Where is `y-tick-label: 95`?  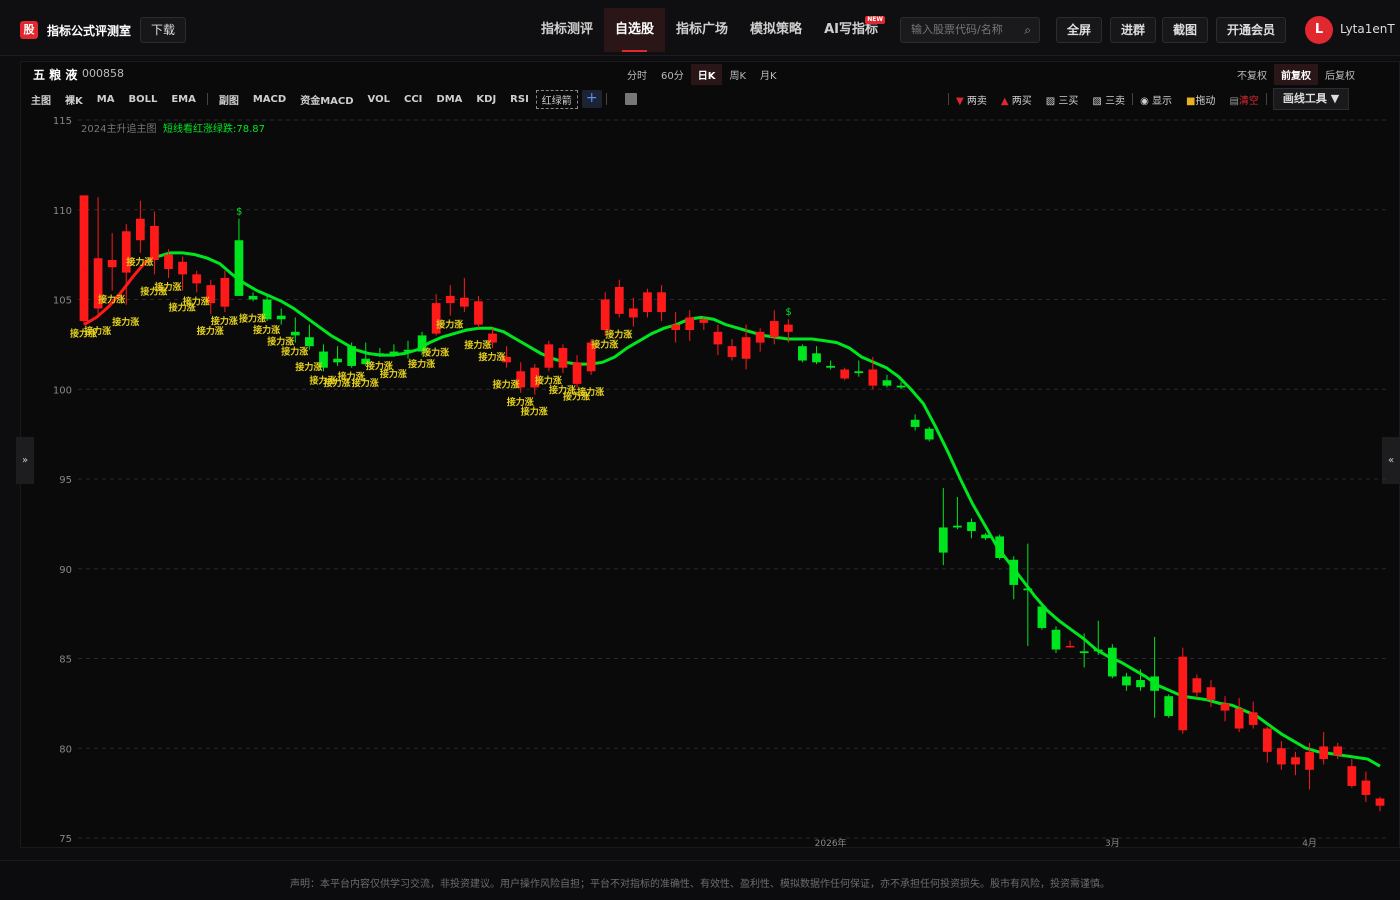 y-tick-label: 95 is located at coordinates (65, 480).